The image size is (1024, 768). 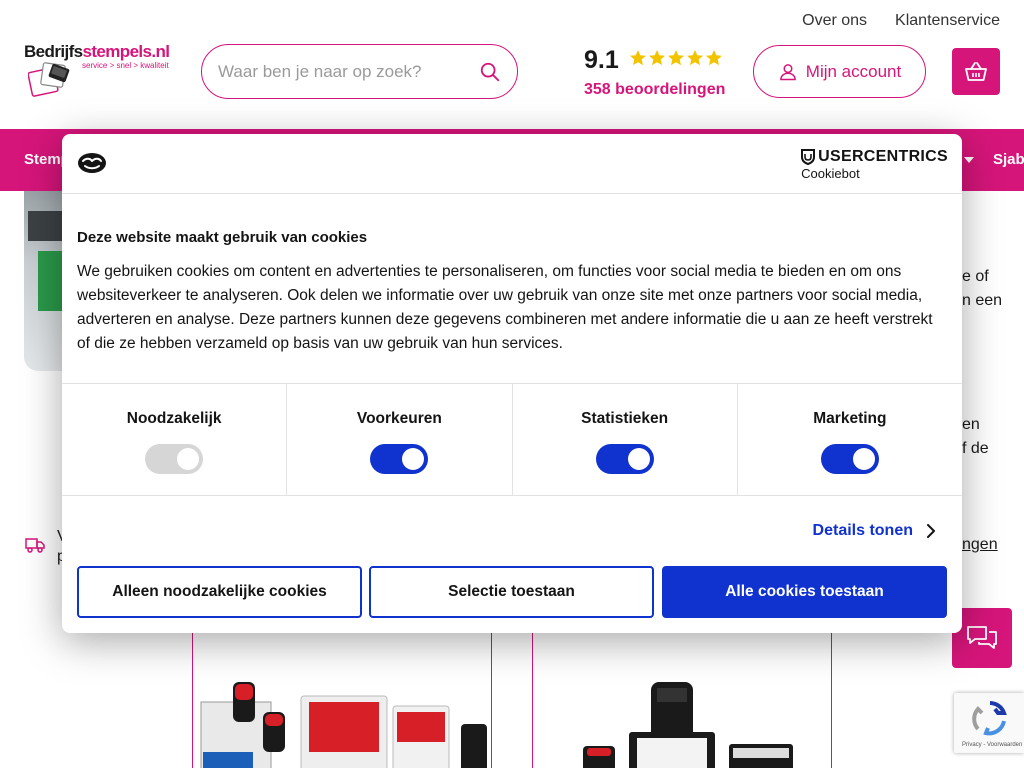 What do you see at coordinates (830, 173) in the screenshot?
I see `brand-subtitle: Cookiebot` at bounding box center [830, 173].